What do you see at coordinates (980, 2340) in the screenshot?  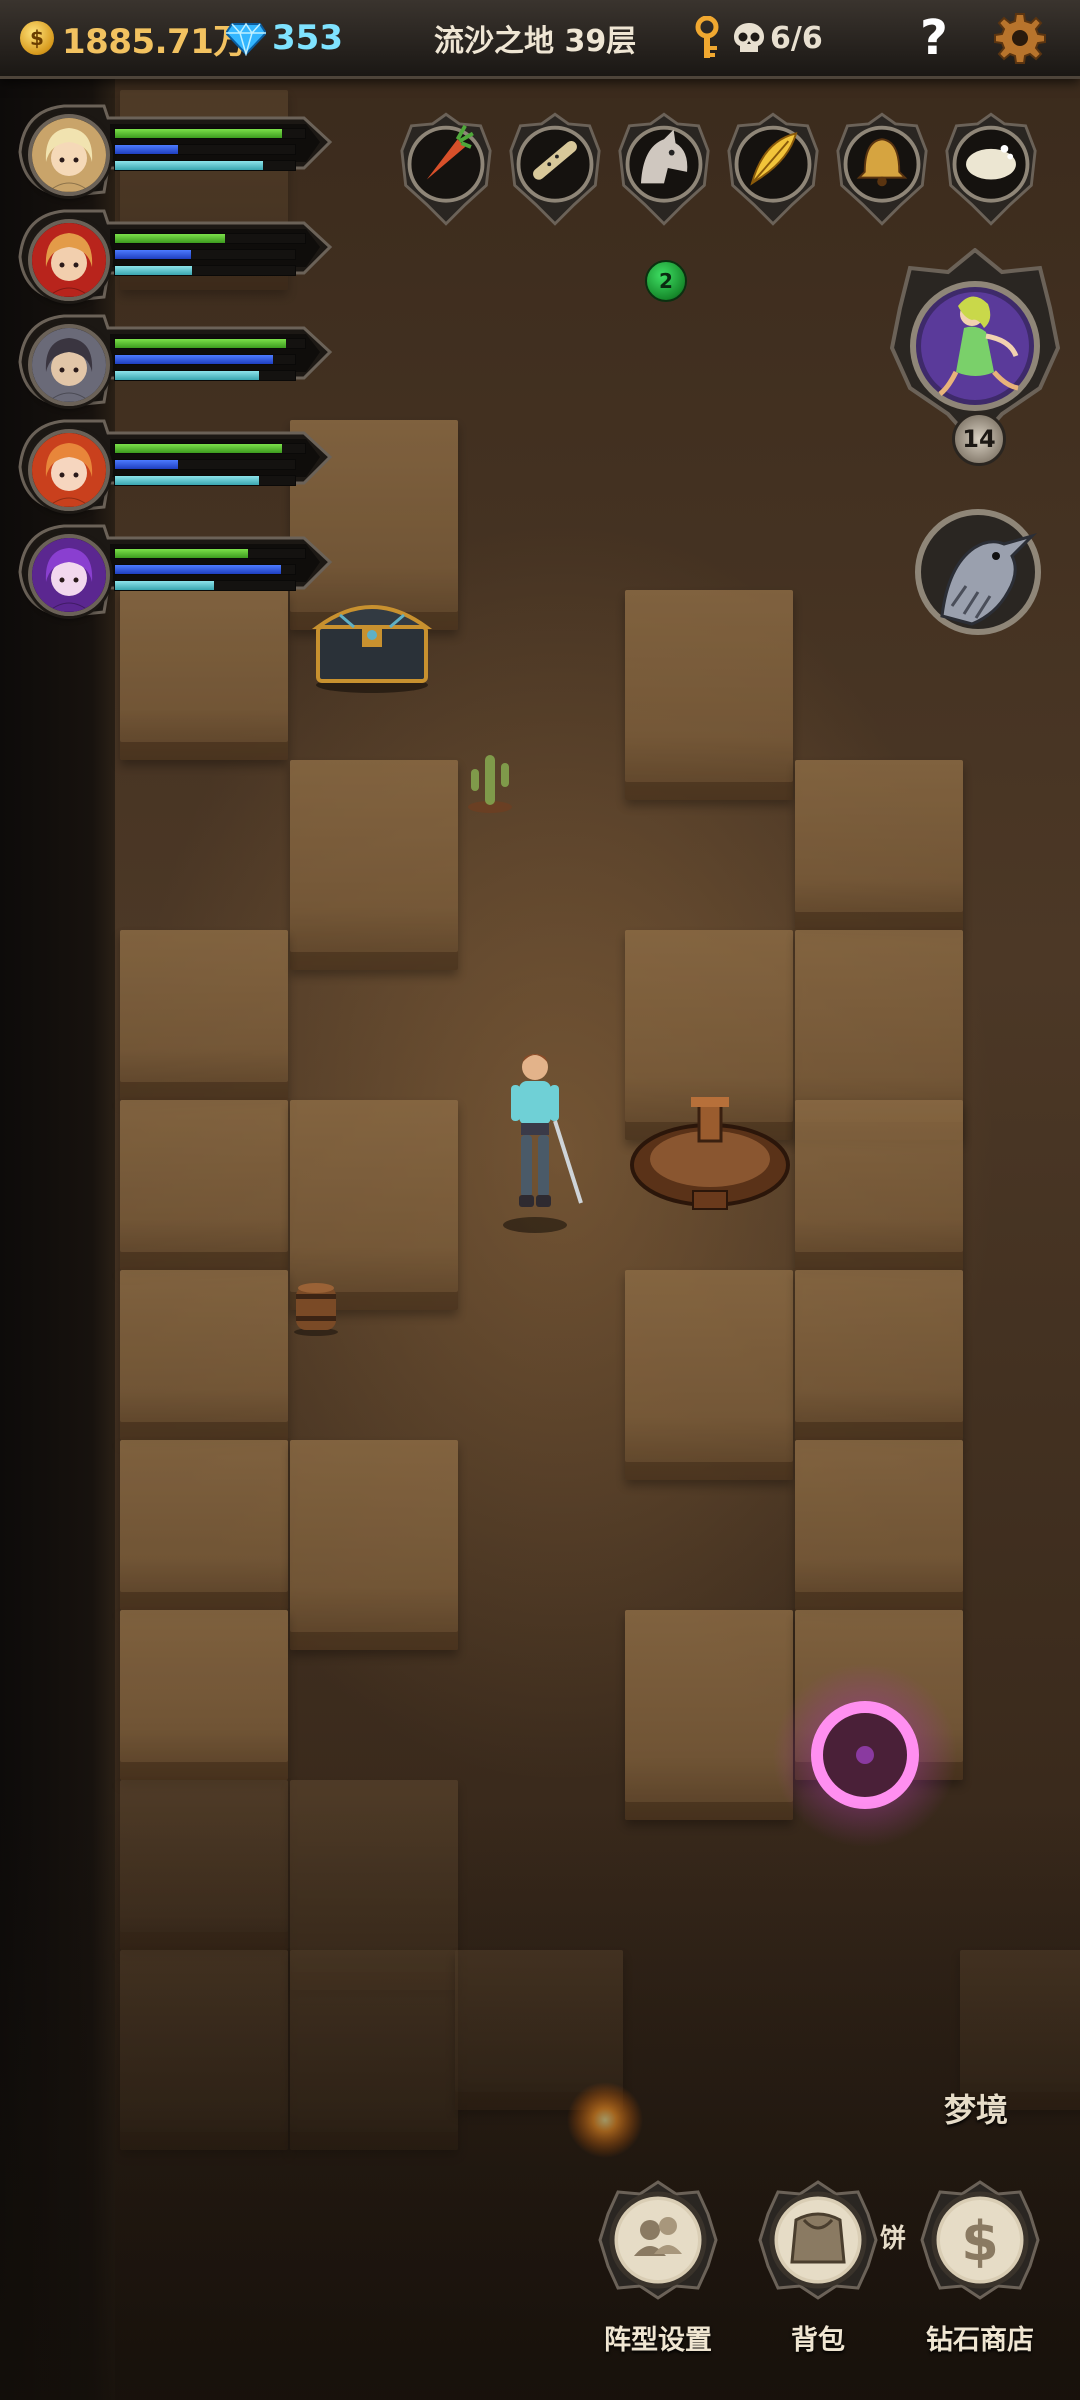 I see `bottom-button-label: 钻石商店` at bounding box center [980, 2340].